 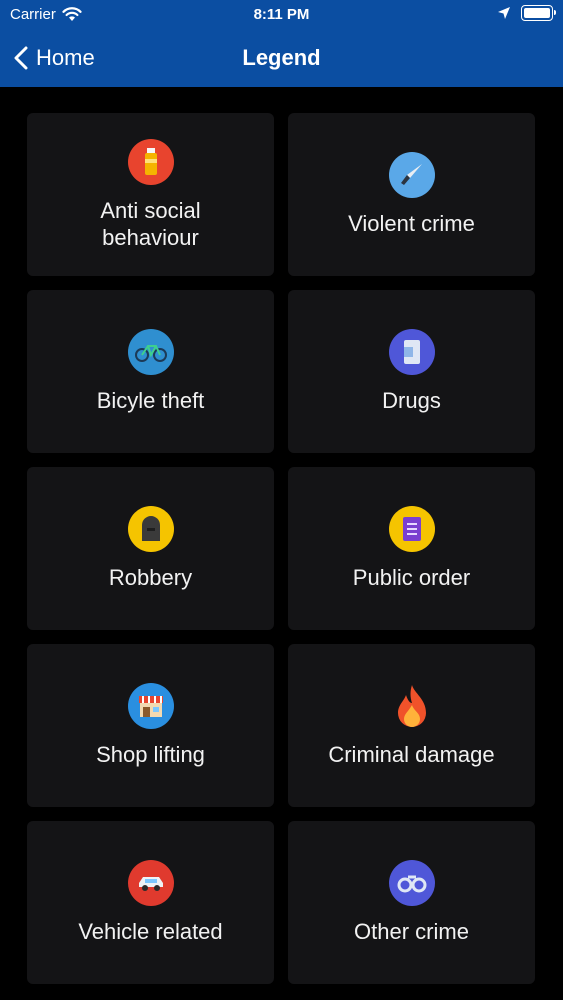 I want to click on nav-bar: Home Legend, so click(x=281, y=58).